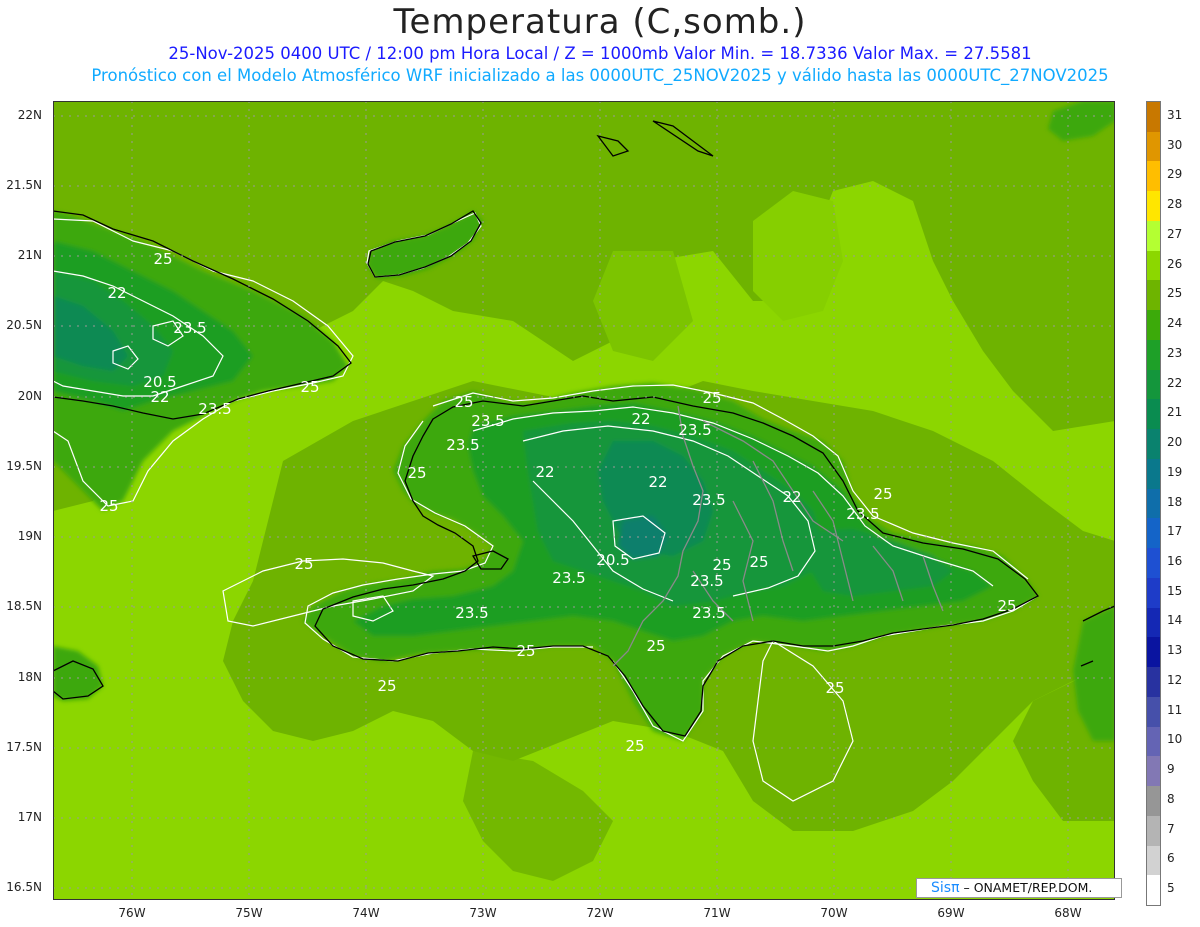 The height and width of the screenshot is (927, 1200). I want to click on credit-text: – ONAMET/REP.DOM., so click(1026, 887).